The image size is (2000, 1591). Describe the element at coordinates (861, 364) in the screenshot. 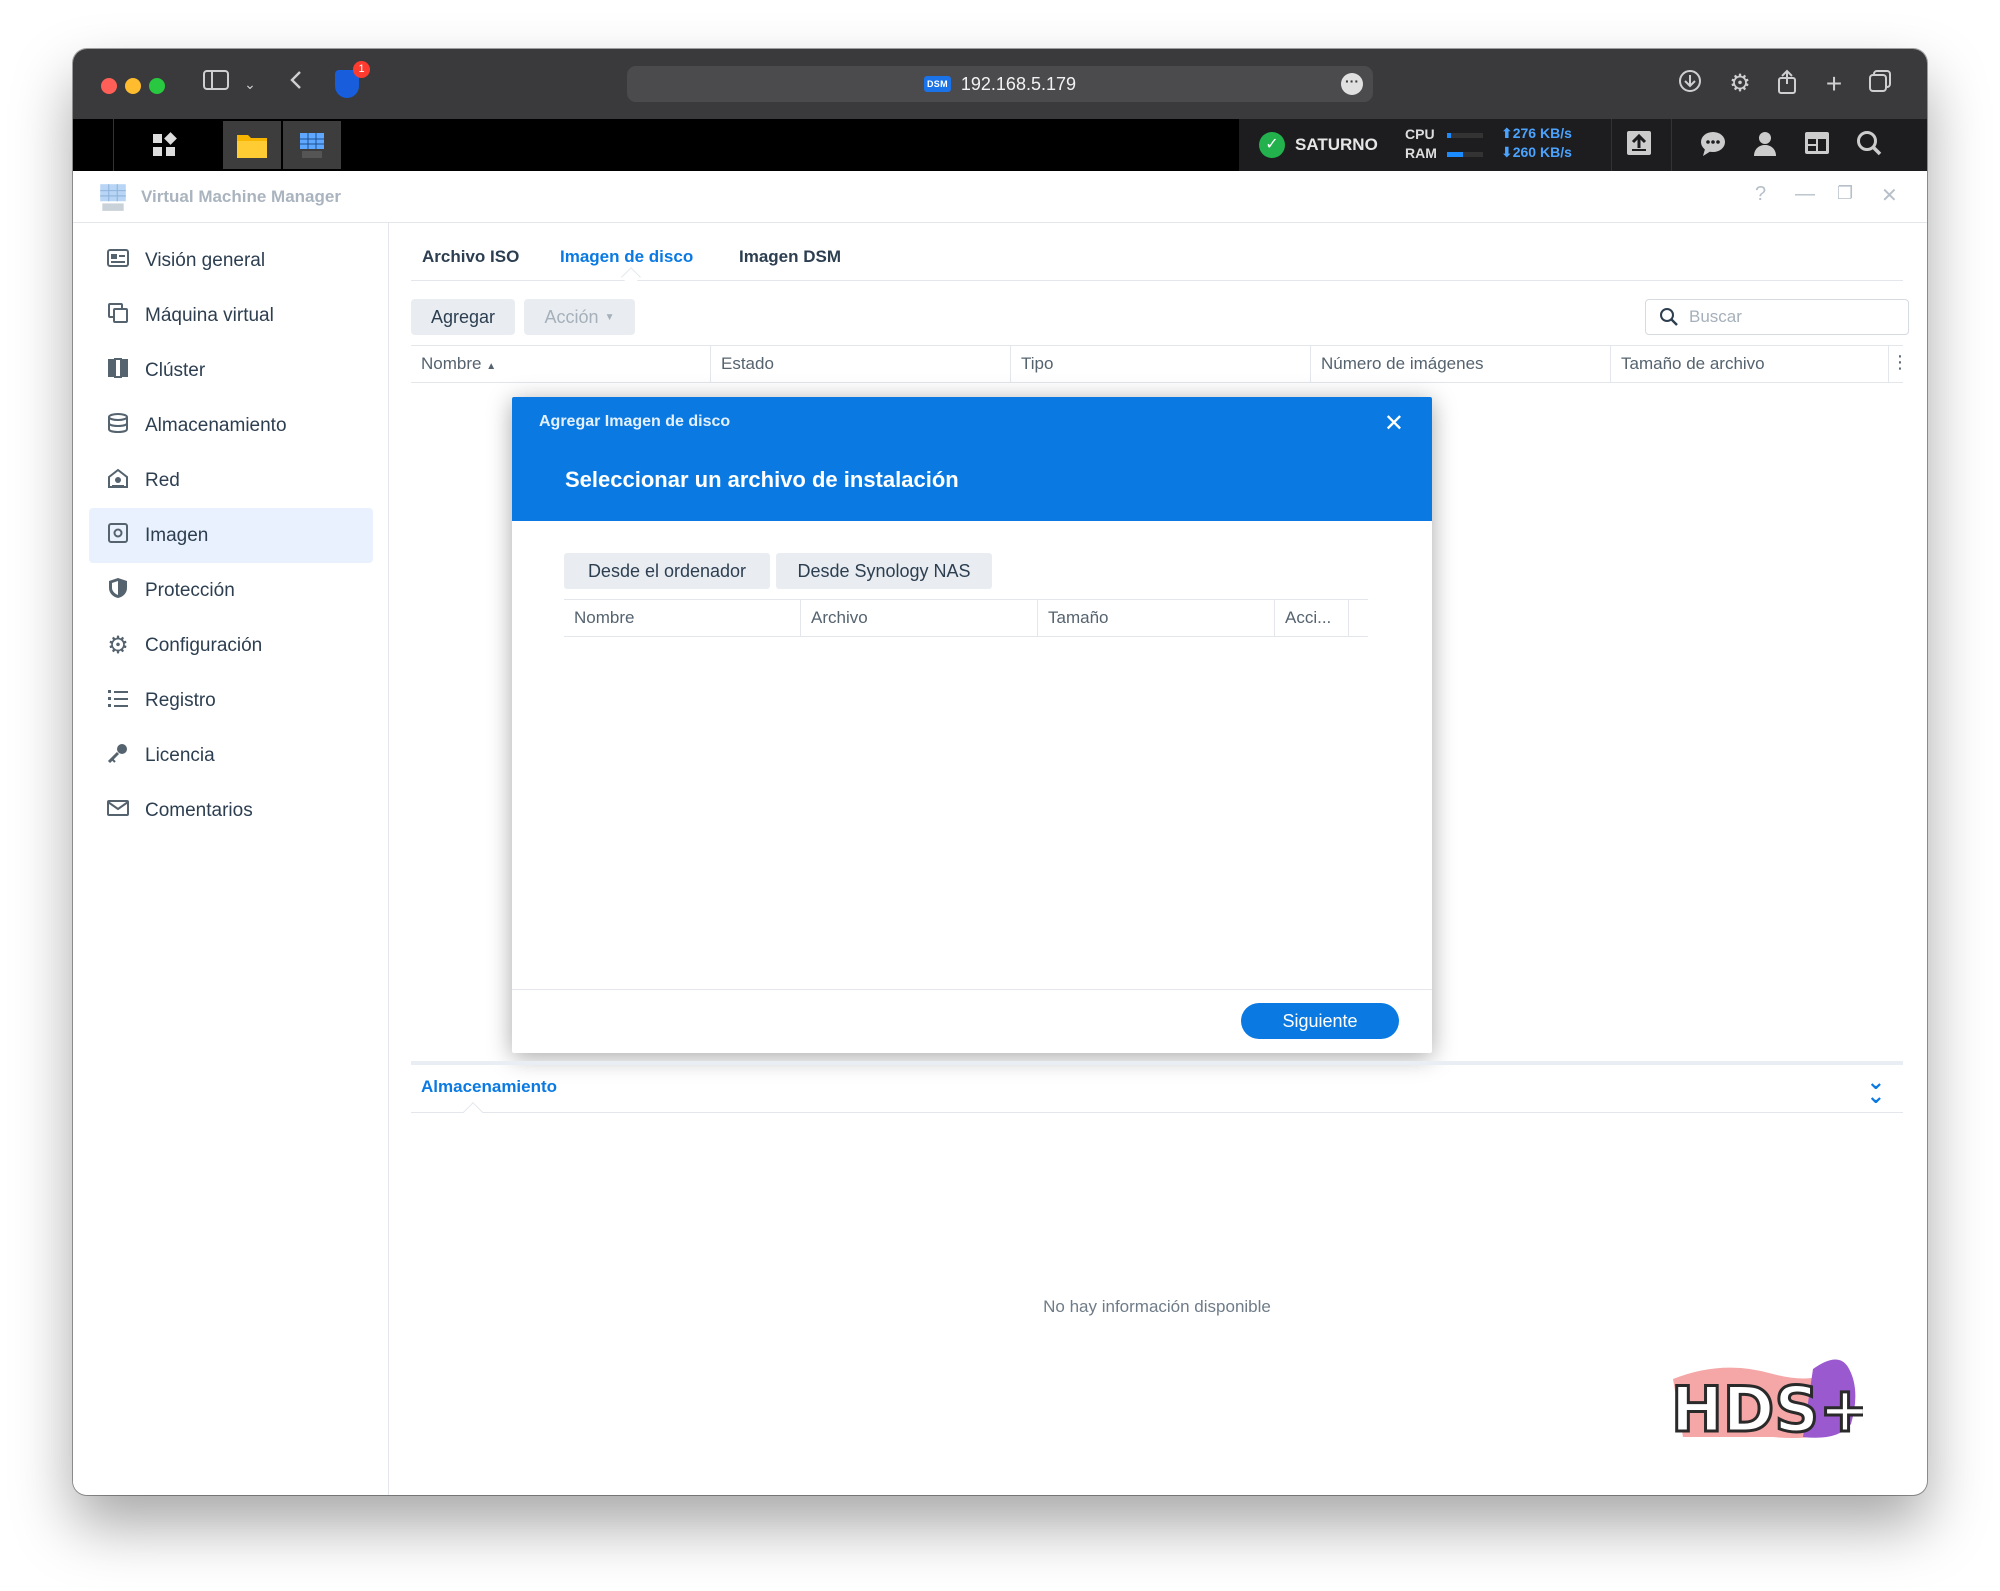

I see `column-header-status: Estado` at that location.